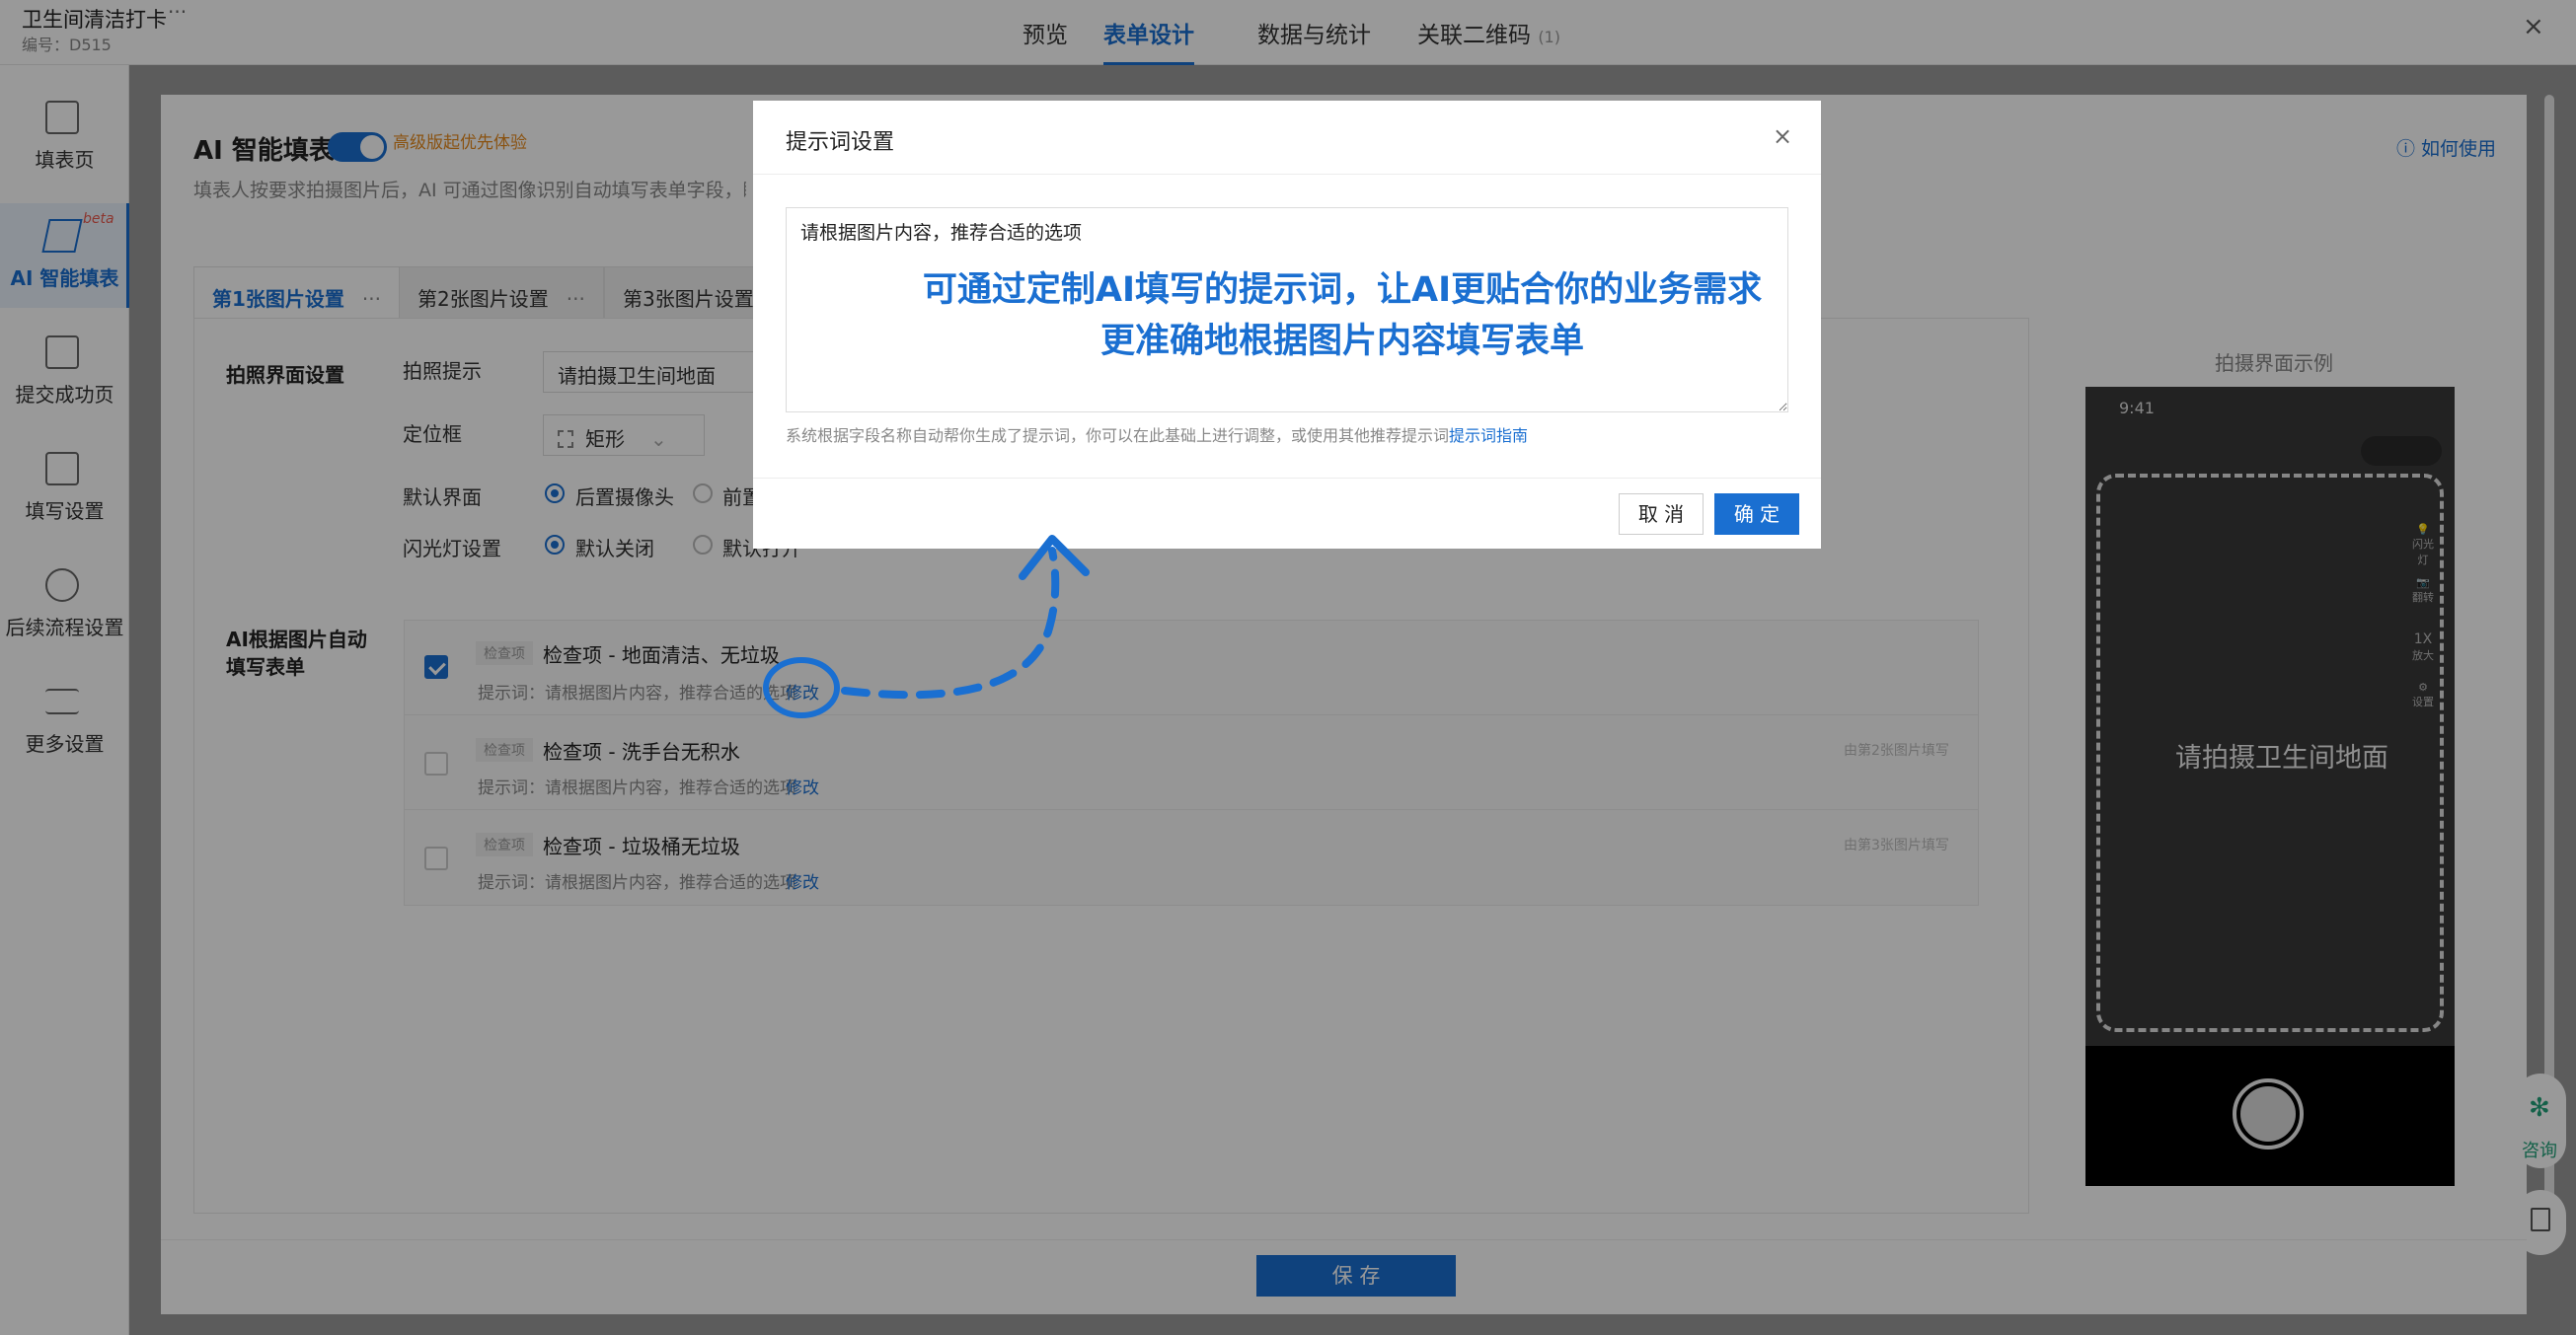 The image size is (2576, 1335). Describe the element at coordinates (947, 664) in the screenshot. I see `dashed-arrow-path` at that location.